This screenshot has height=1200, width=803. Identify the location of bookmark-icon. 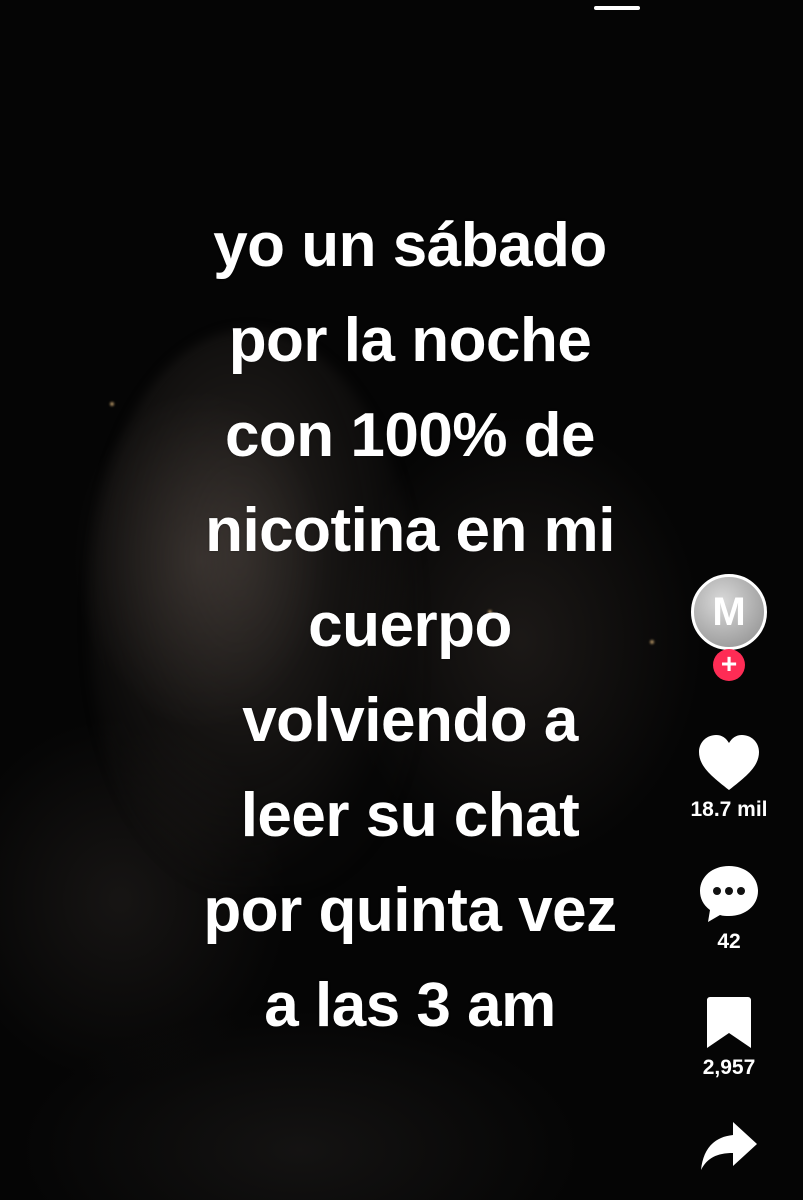
(729, 1022).